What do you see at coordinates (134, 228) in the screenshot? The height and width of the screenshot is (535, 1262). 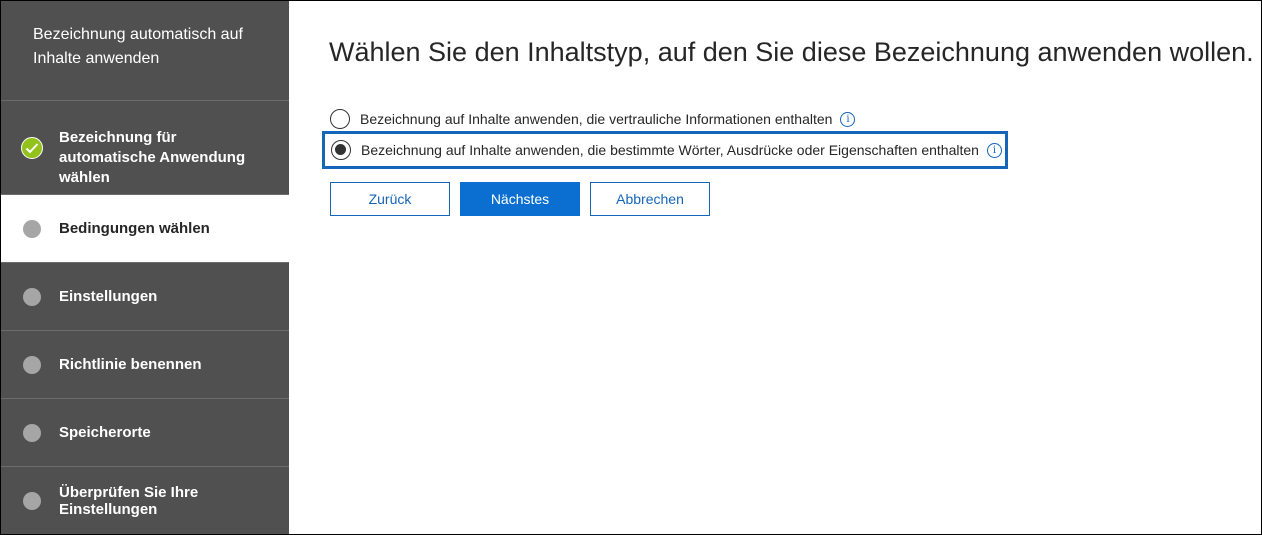 I see `sidebar-step-label: Bedingungen wählen` at bounding box center [134, 228].